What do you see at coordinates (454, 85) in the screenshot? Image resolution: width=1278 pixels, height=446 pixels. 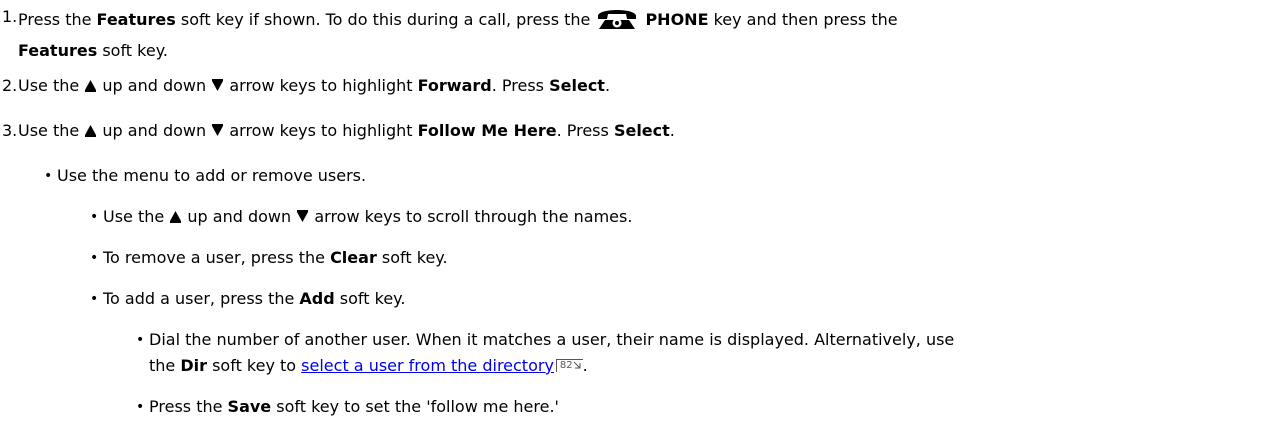 I see `forward-label: Forward` at bounding box center [454, 85].